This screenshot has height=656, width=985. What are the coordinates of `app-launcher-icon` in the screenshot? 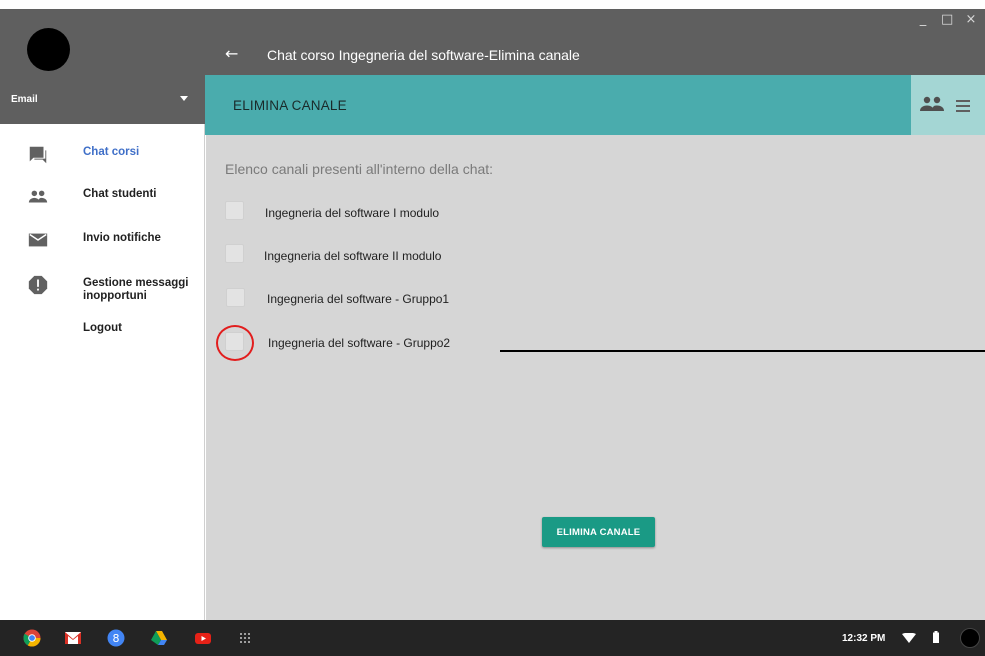 It's located at (245, 638).